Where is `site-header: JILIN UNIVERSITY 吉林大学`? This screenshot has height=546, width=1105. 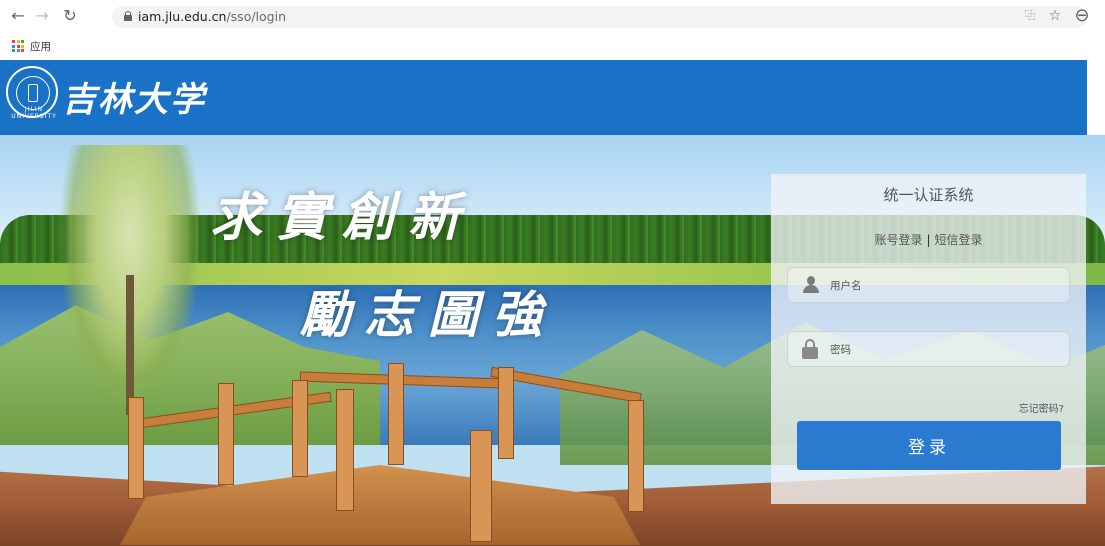 site-header: JILIN UNIVERSITY 吉林大学 is located at coordinates (543, 97).